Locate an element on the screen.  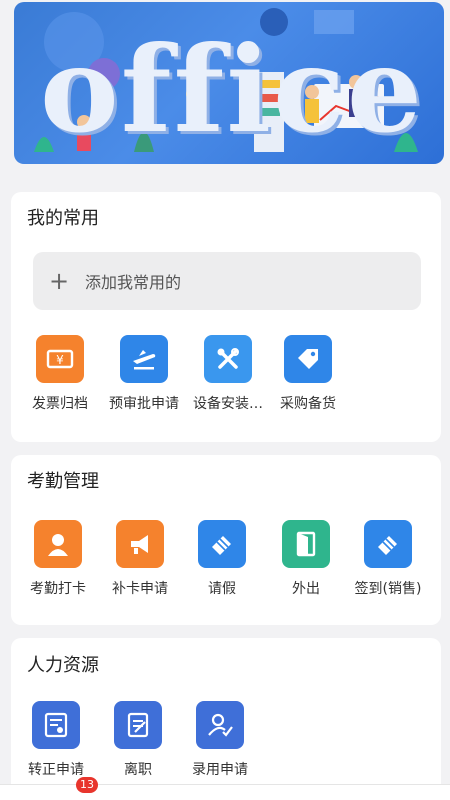
plus-icon: + is located at coordinates (59, 281).